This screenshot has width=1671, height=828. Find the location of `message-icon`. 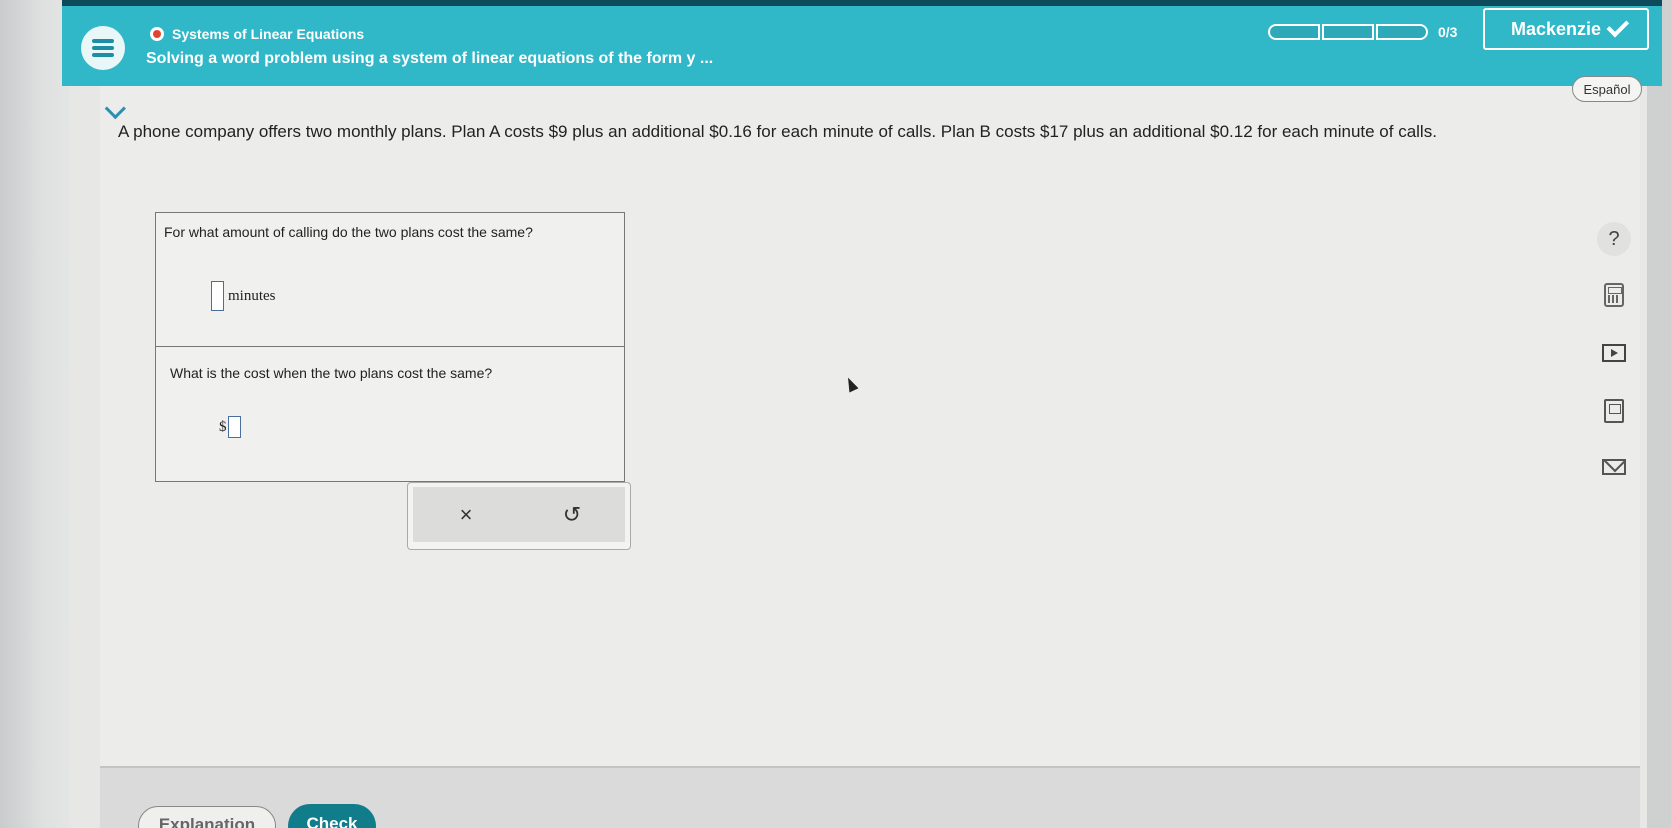

message-icon is located at coordinates (1614, 467).